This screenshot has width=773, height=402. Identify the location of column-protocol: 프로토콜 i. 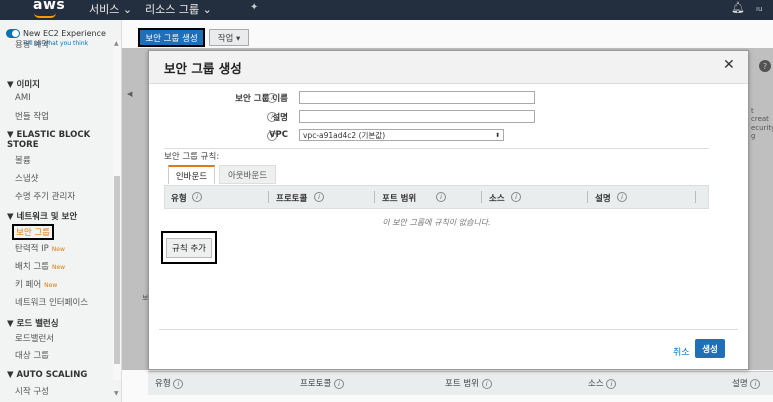
(322, 383).